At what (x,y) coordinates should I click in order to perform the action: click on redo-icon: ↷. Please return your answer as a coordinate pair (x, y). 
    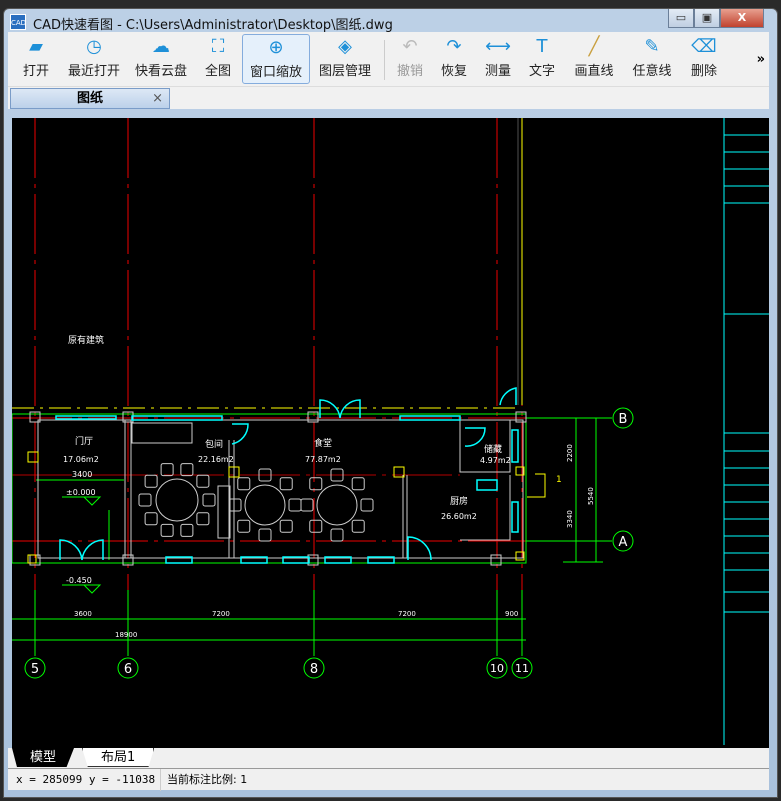
    Looking at the image, I should click on (454, 46).